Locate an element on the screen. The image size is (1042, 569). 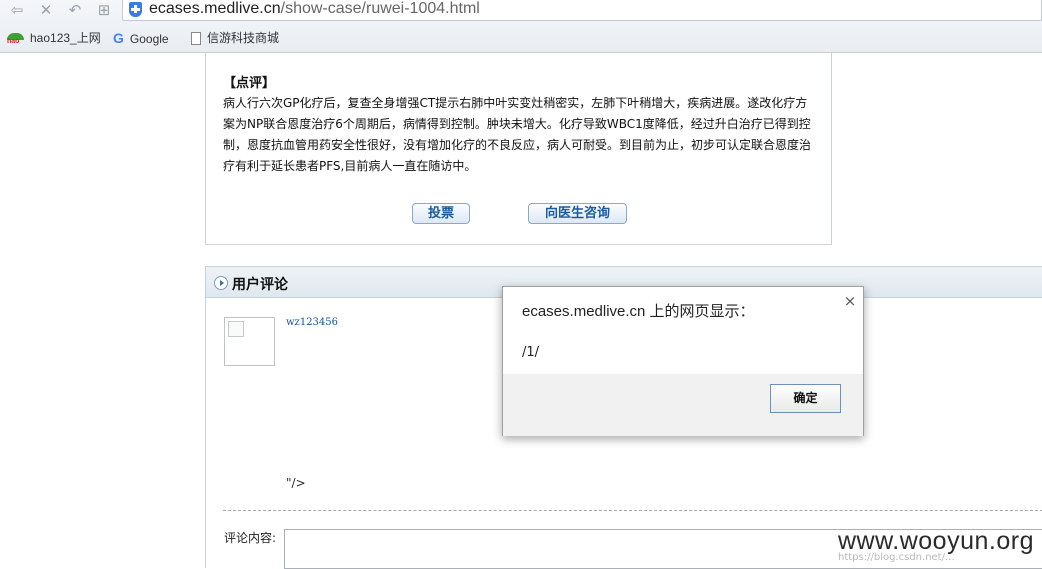
page-icon is located at coordinates (196, 39).